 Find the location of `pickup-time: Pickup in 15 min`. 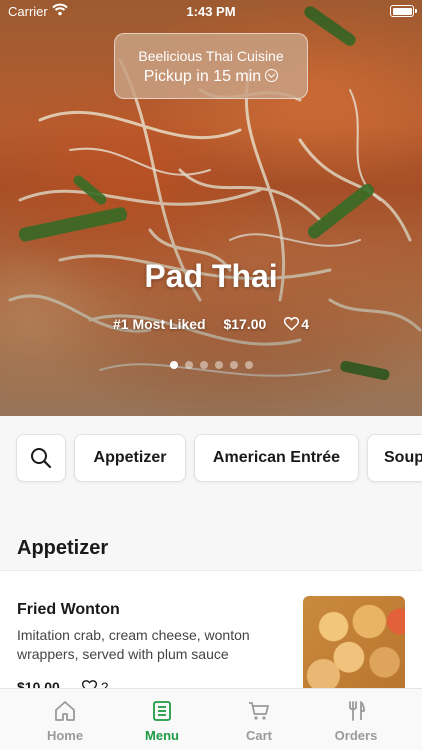

pickup-time: Pickup in 15 min is located at coordinates (202, 76).